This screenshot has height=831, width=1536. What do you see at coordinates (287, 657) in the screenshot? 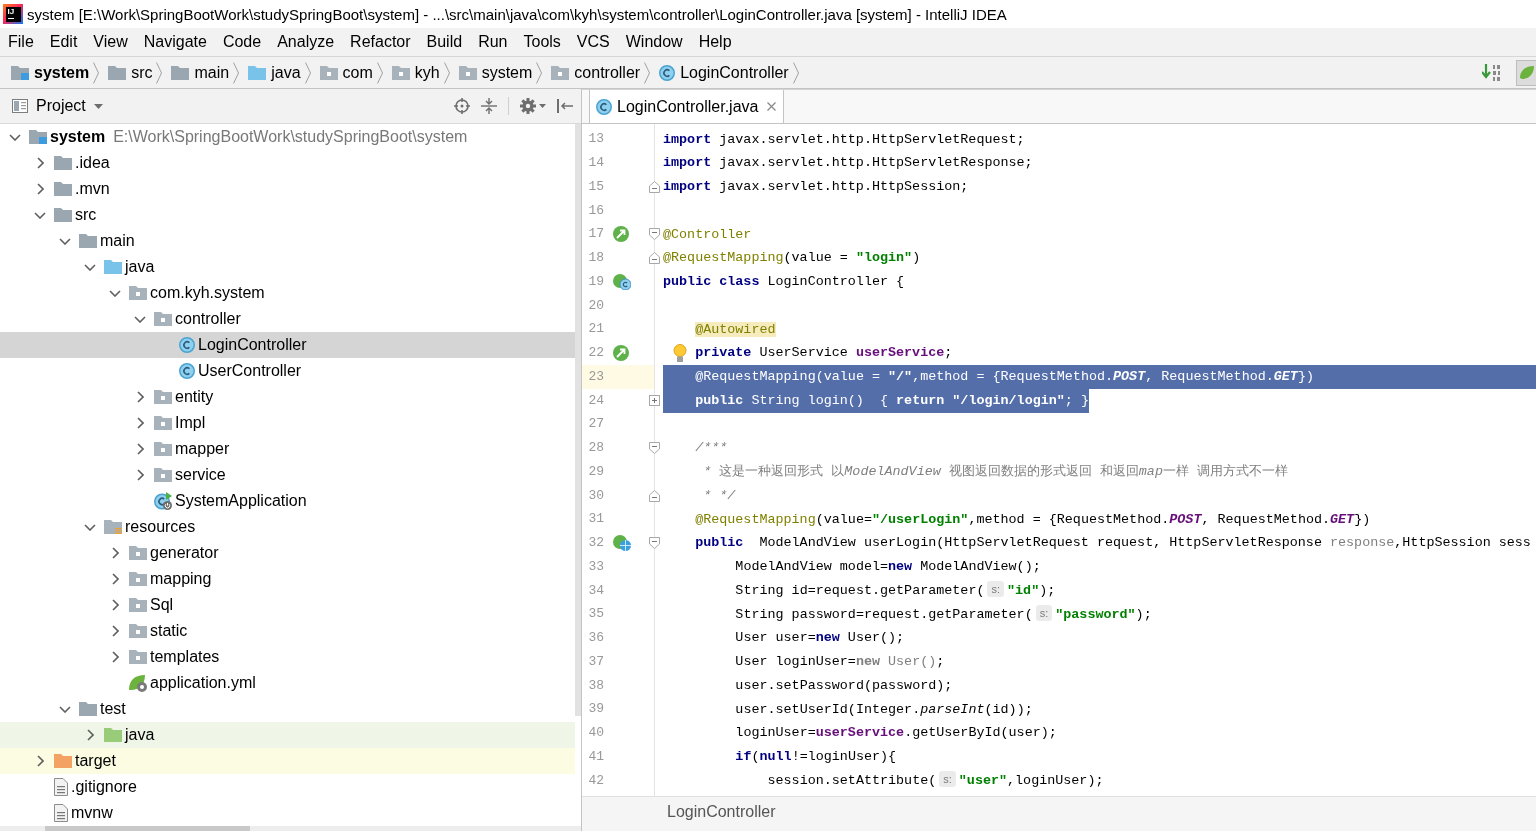
I see `tree-item: templates` at bounding box center [287, 657].